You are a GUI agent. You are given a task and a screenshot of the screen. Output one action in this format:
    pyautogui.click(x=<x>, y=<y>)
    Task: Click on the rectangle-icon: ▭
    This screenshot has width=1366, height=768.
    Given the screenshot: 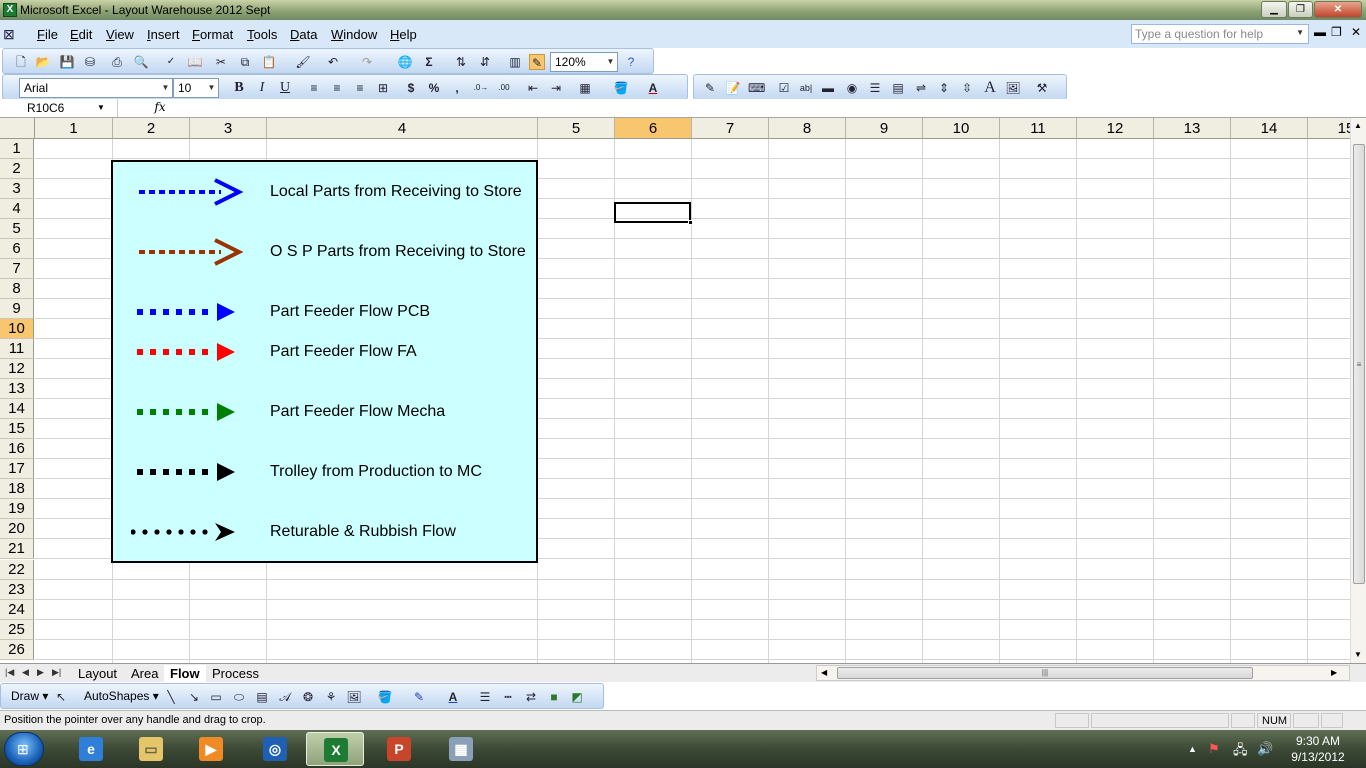 What is the action you would take?
    pyautogui.click(x=216, y=697)
    